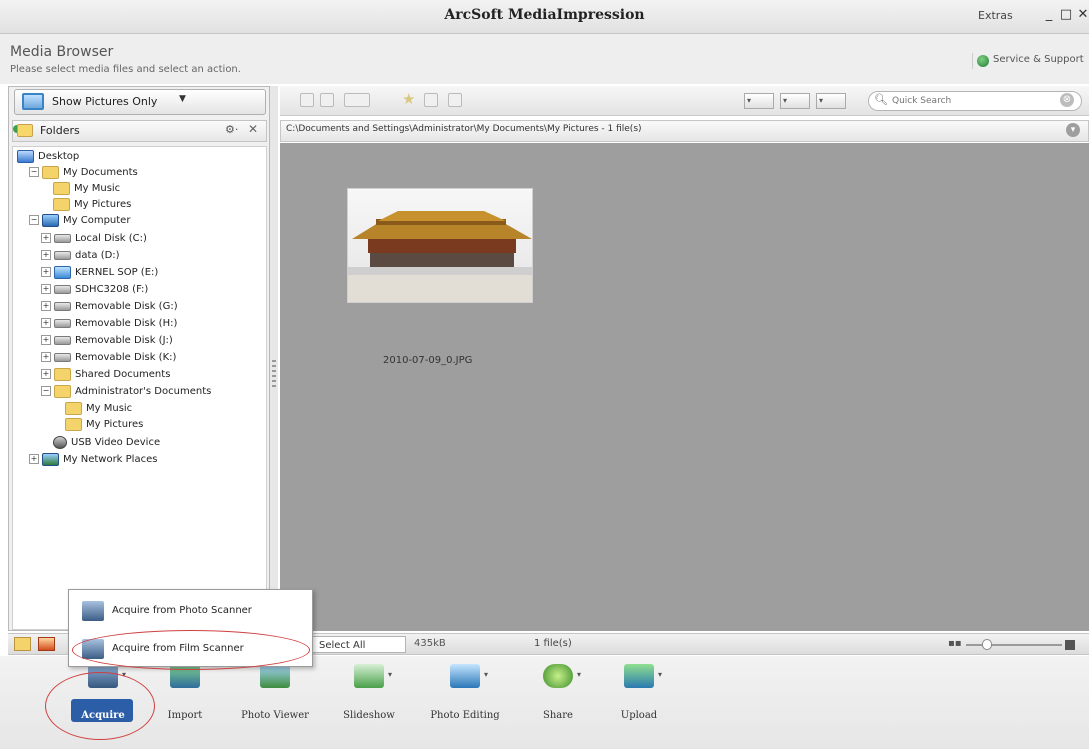 This screenshot has height=749, width=1089. I want to click on extras-menu: Extras, so click(1000, 16).